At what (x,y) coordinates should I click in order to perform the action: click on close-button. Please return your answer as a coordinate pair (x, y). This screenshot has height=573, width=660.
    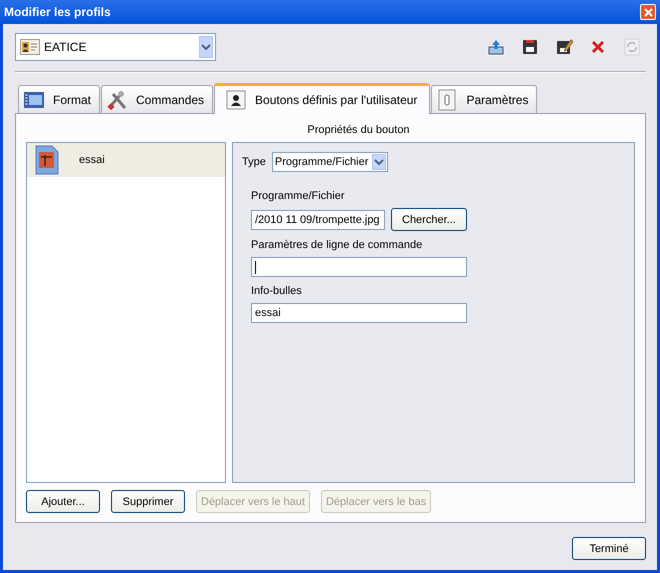
    Looking at the image, I should click on (648, 12).